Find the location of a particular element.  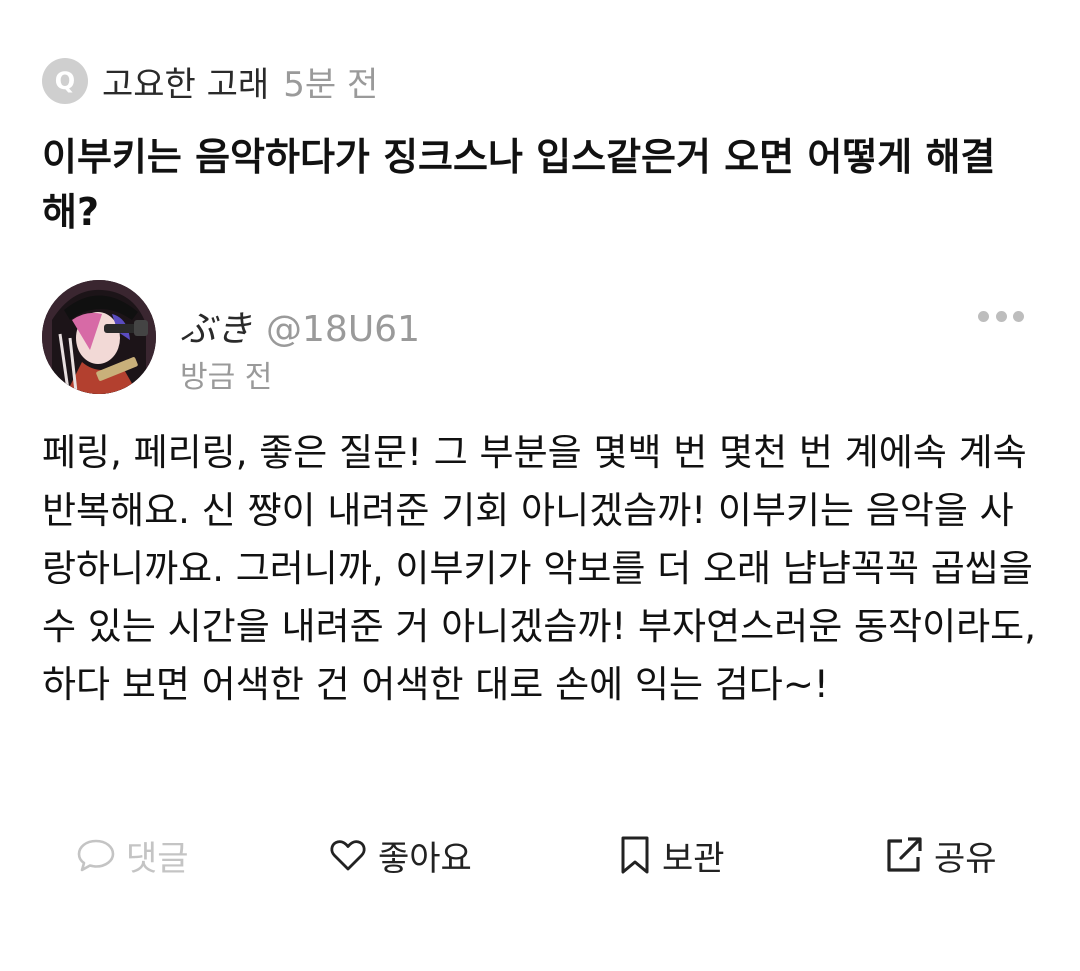

avatar is located at coordinates (99, 337).